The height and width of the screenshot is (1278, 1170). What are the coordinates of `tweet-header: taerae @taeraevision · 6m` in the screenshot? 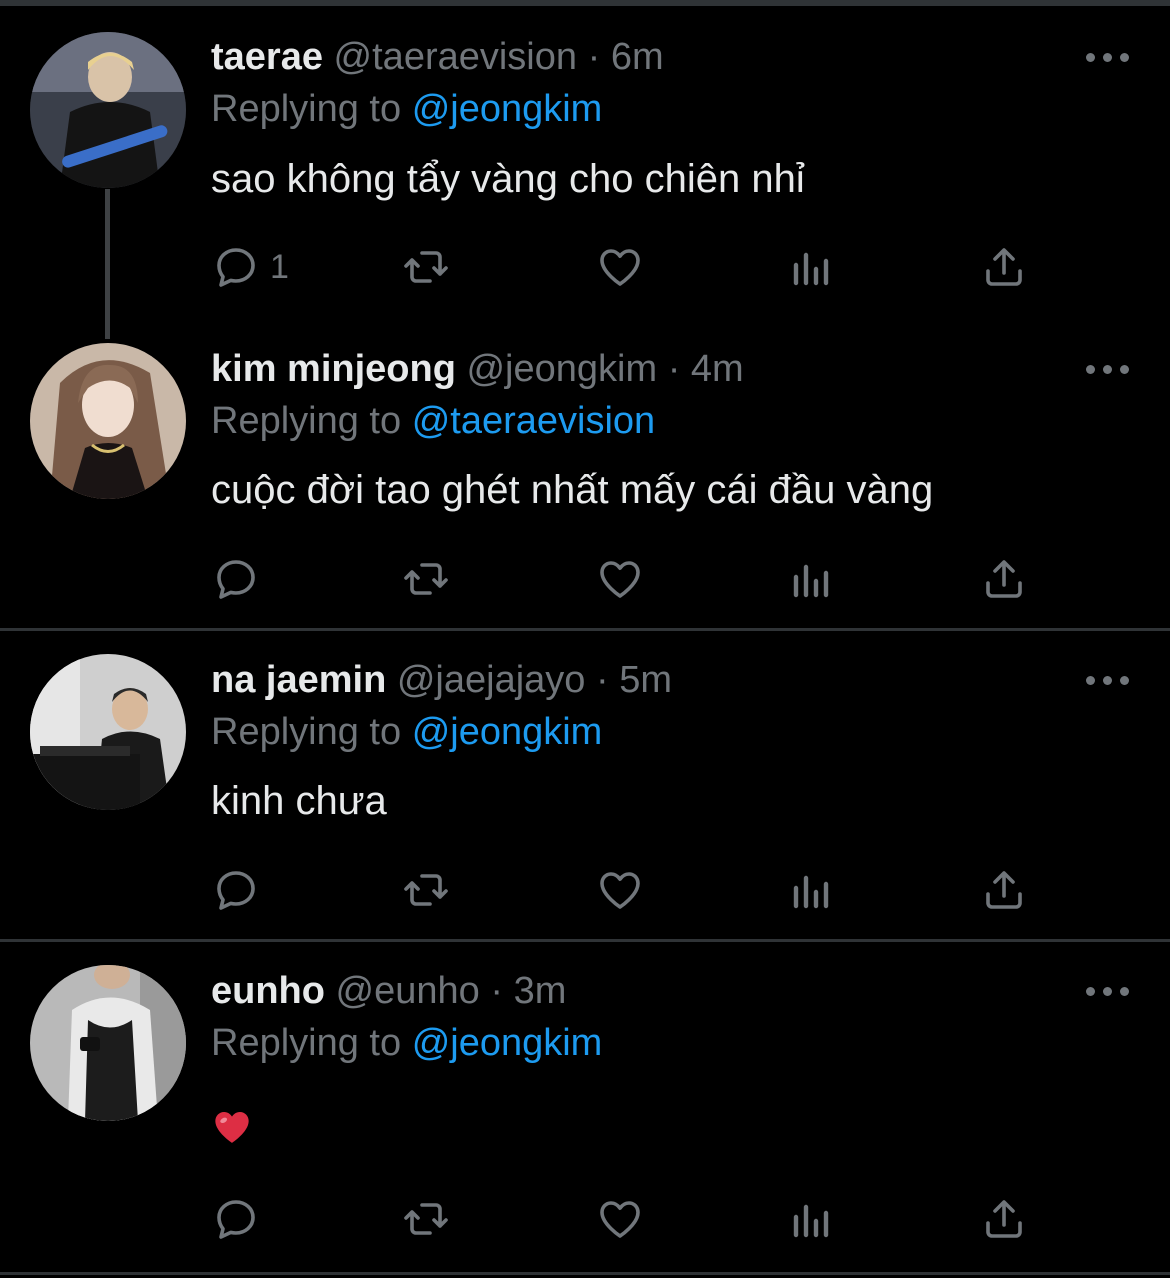 It's located at (437, 57).